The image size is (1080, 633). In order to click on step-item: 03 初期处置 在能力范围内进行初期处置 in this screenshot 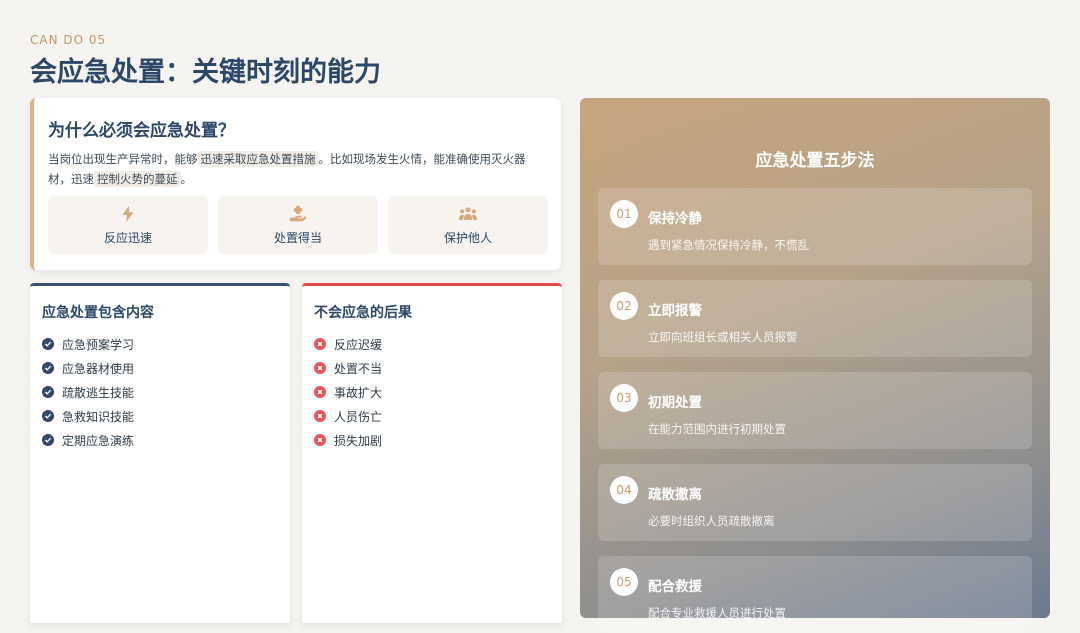, I will do `click(815, 410)`.